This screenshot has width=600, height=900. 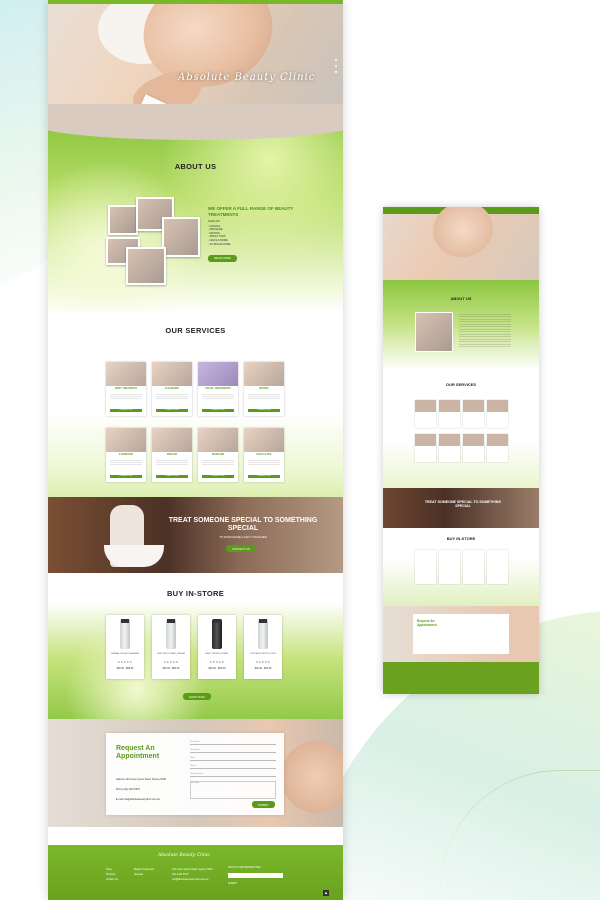 What do you see at coordinates (263, 654) in the screenshot?
I see `product-name: SPF FACE PROTECTION` at bounding box center [263, 654].